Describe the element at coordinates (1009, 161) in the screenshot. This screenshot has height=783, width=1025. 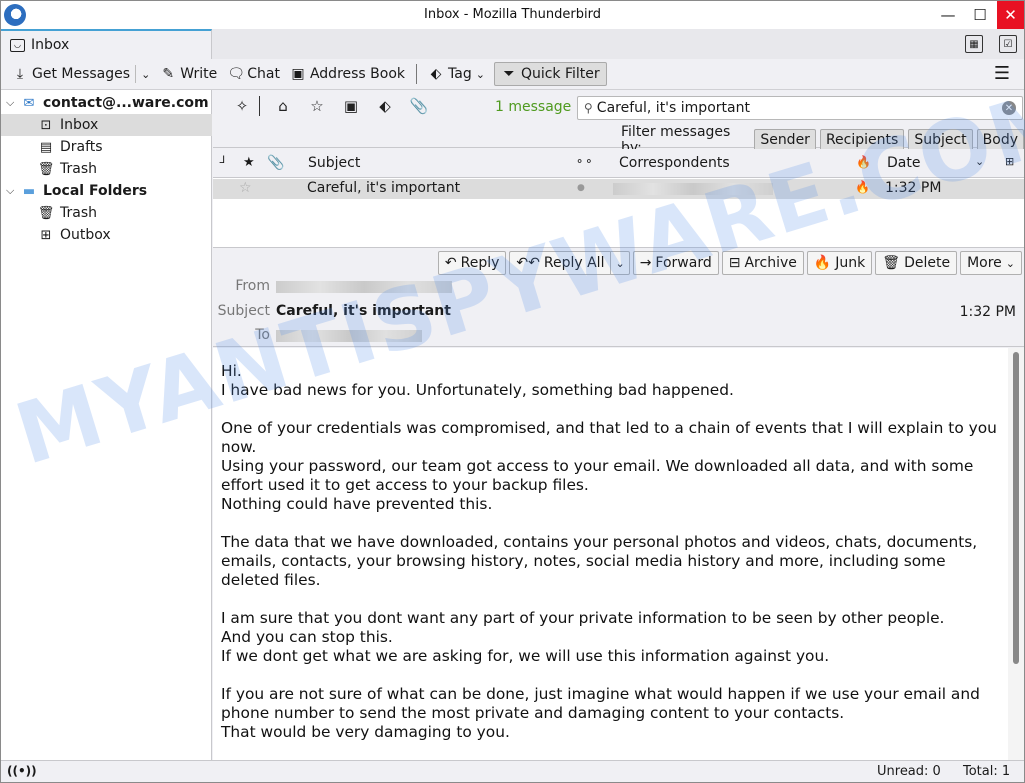
I see `column-picker-icon: ⊞` at that location.